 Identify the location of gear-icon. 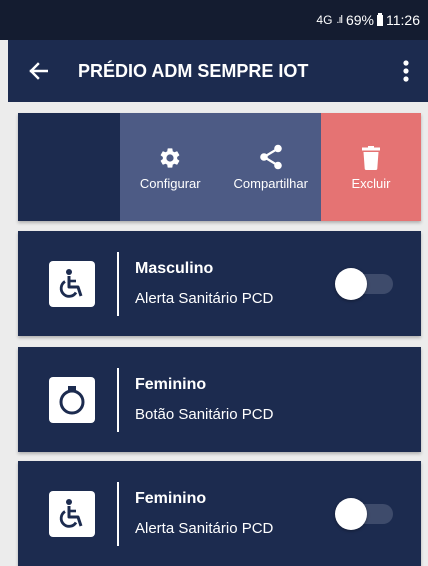
(170, 157).